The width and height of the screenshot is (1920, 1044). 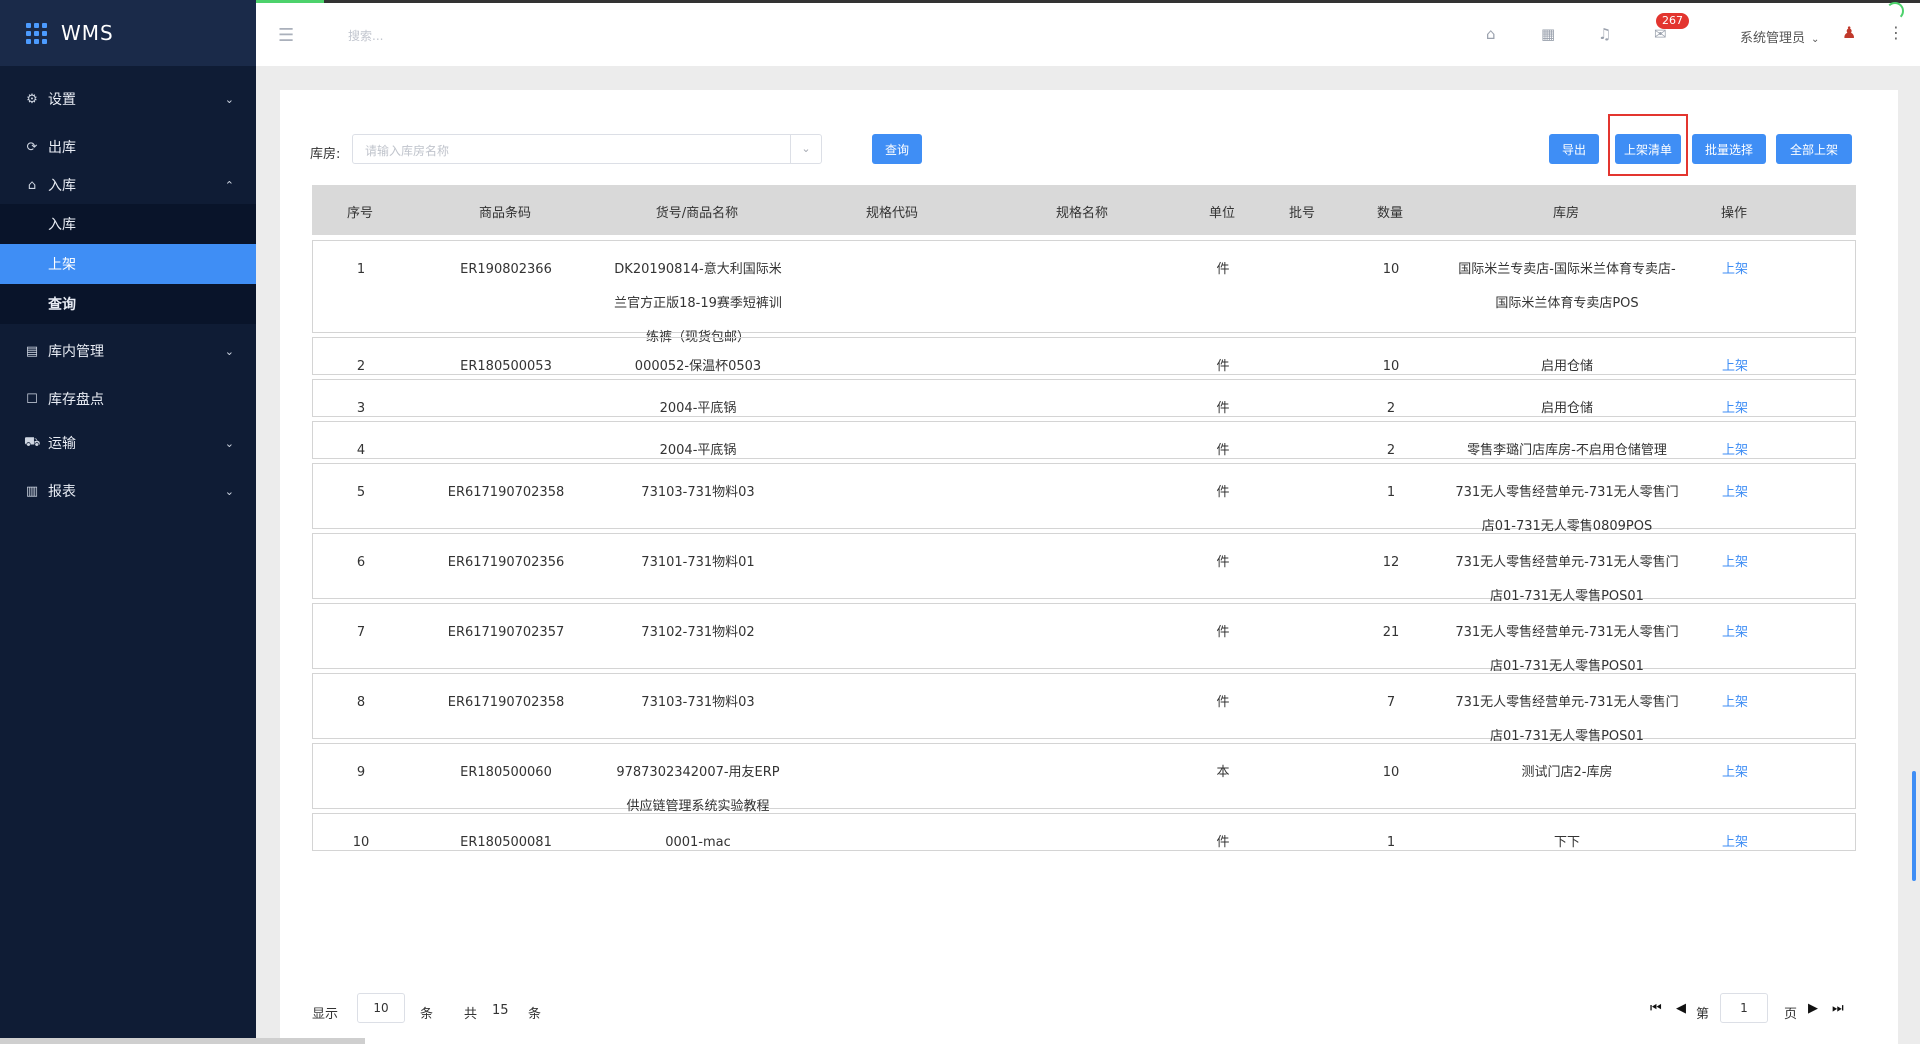 What do you see at coordinates (1896, 32) in the screenshot?
I see `more-vertical-icon: ⋮` at bounding box center [1896, 32].